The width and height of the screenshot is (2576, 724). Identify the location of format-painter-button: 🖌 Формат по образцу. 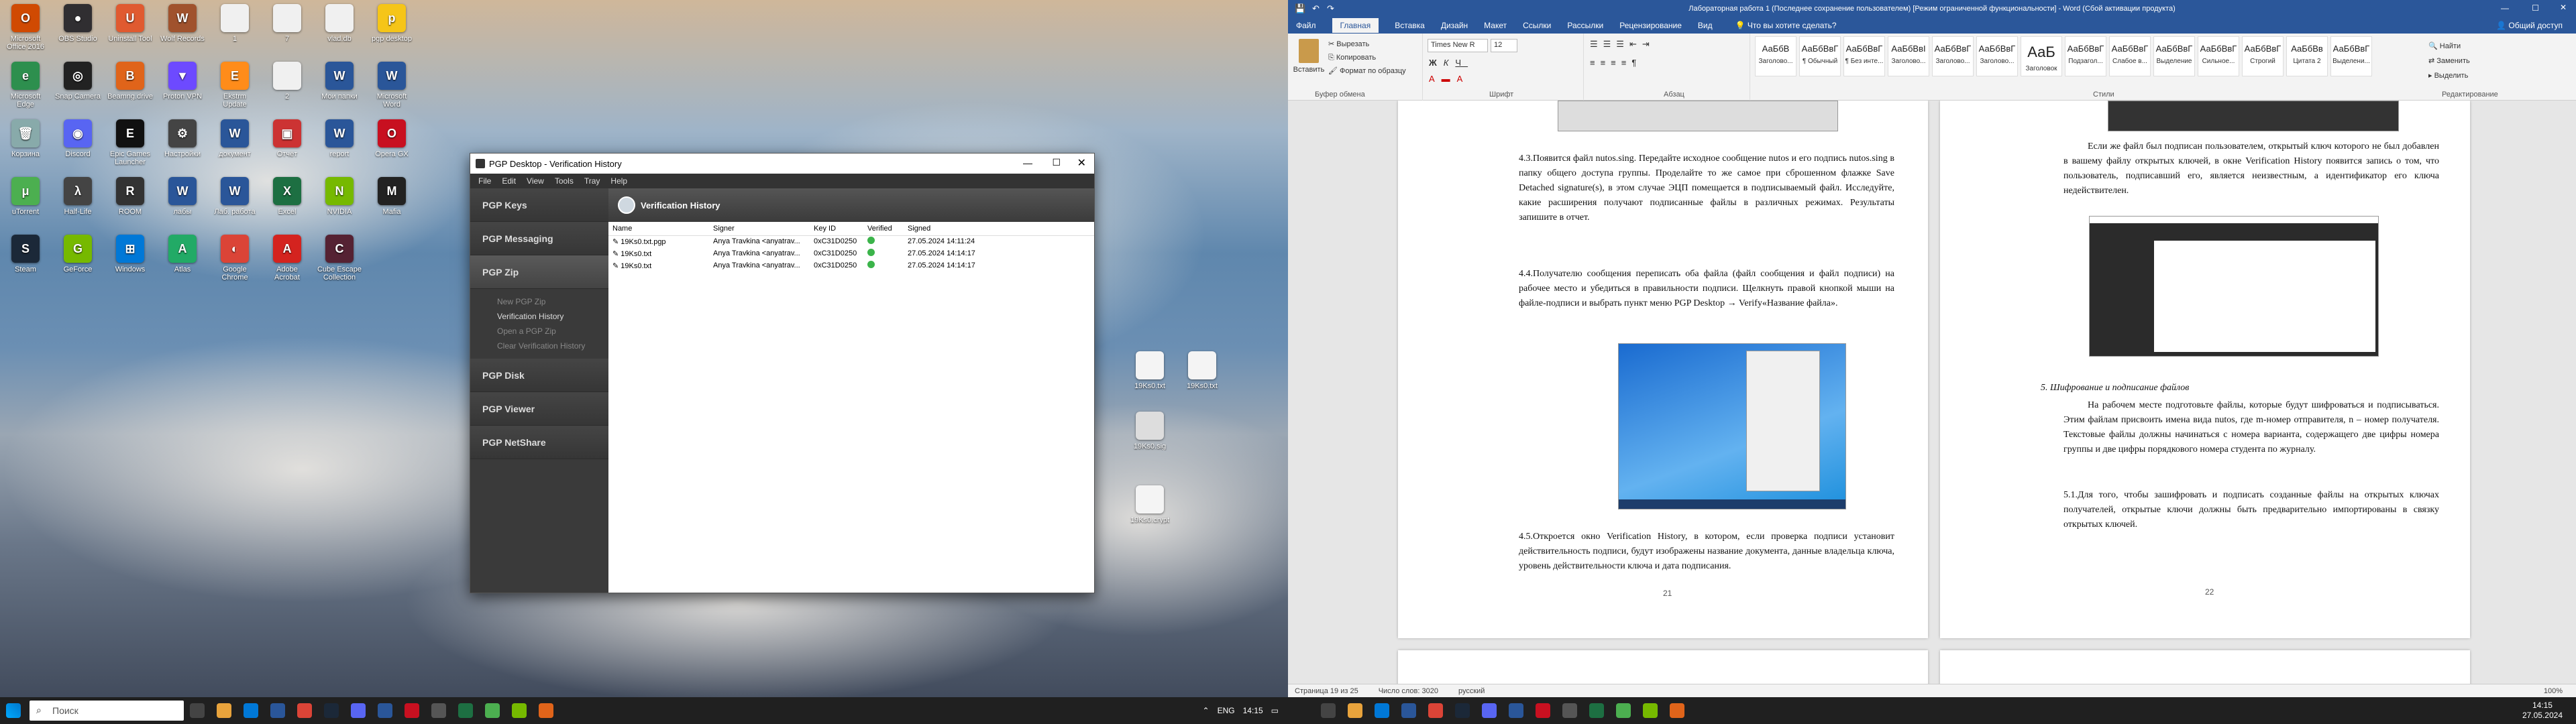
(1367, 71).